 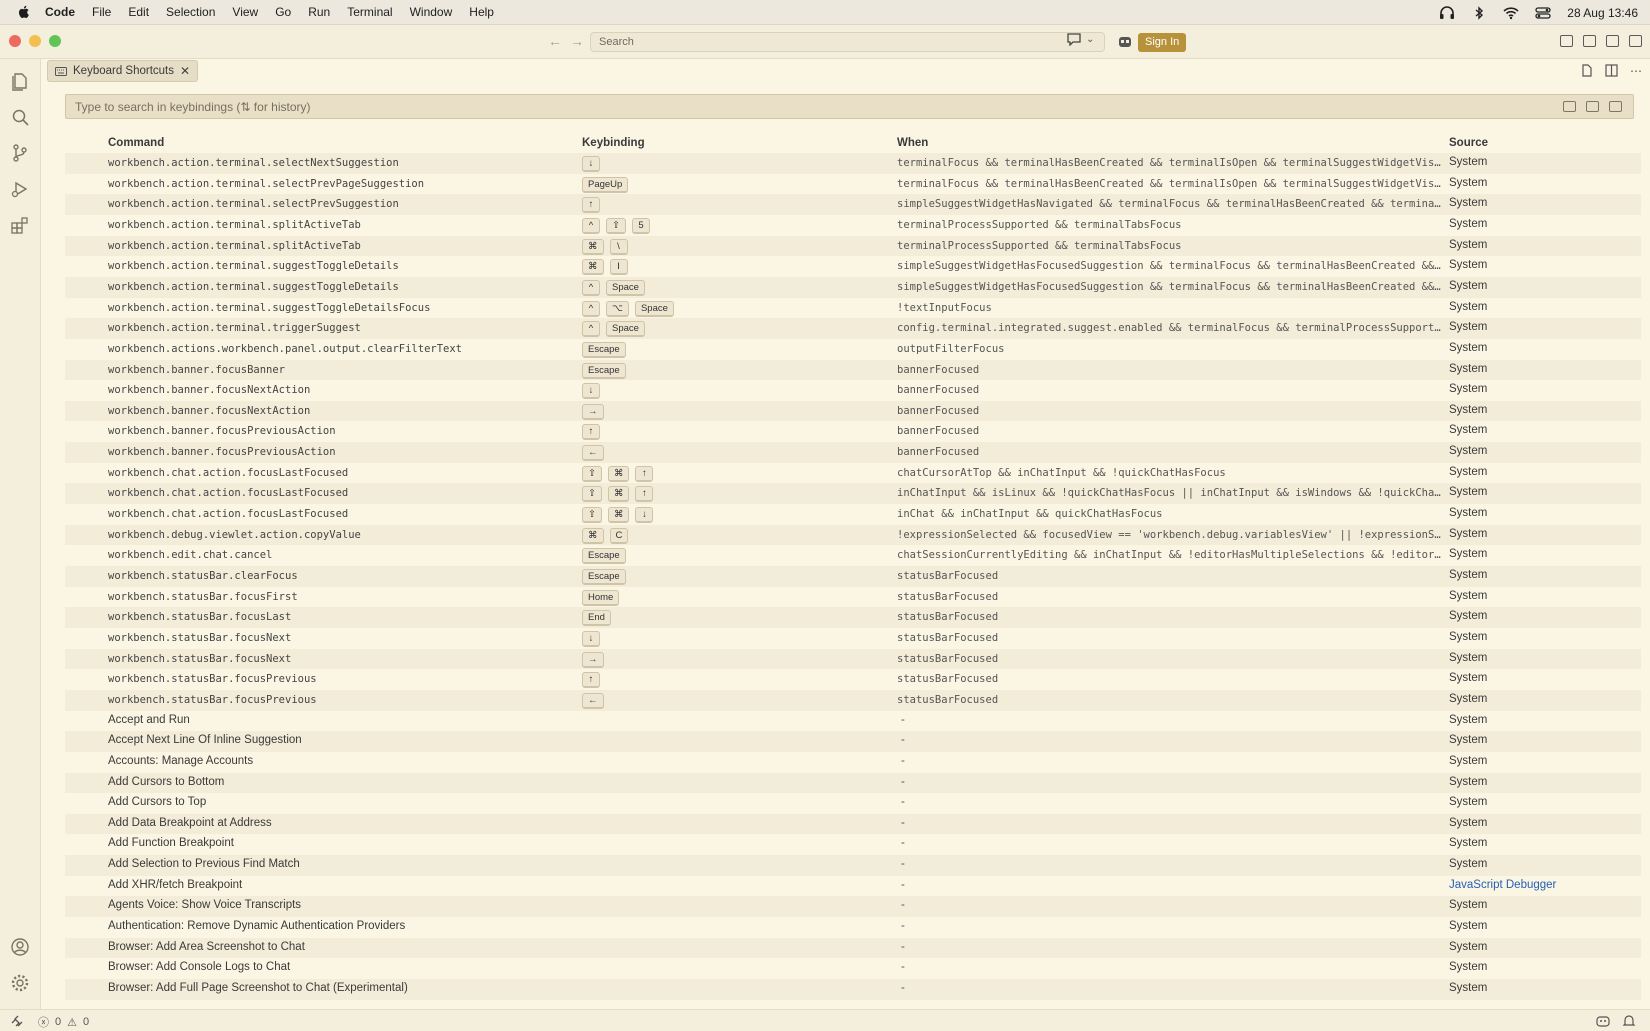 What do you see at coordinates (1586, 70) in the screenshot?
I see `open-json-icon` at bounding box center [1586, 70].